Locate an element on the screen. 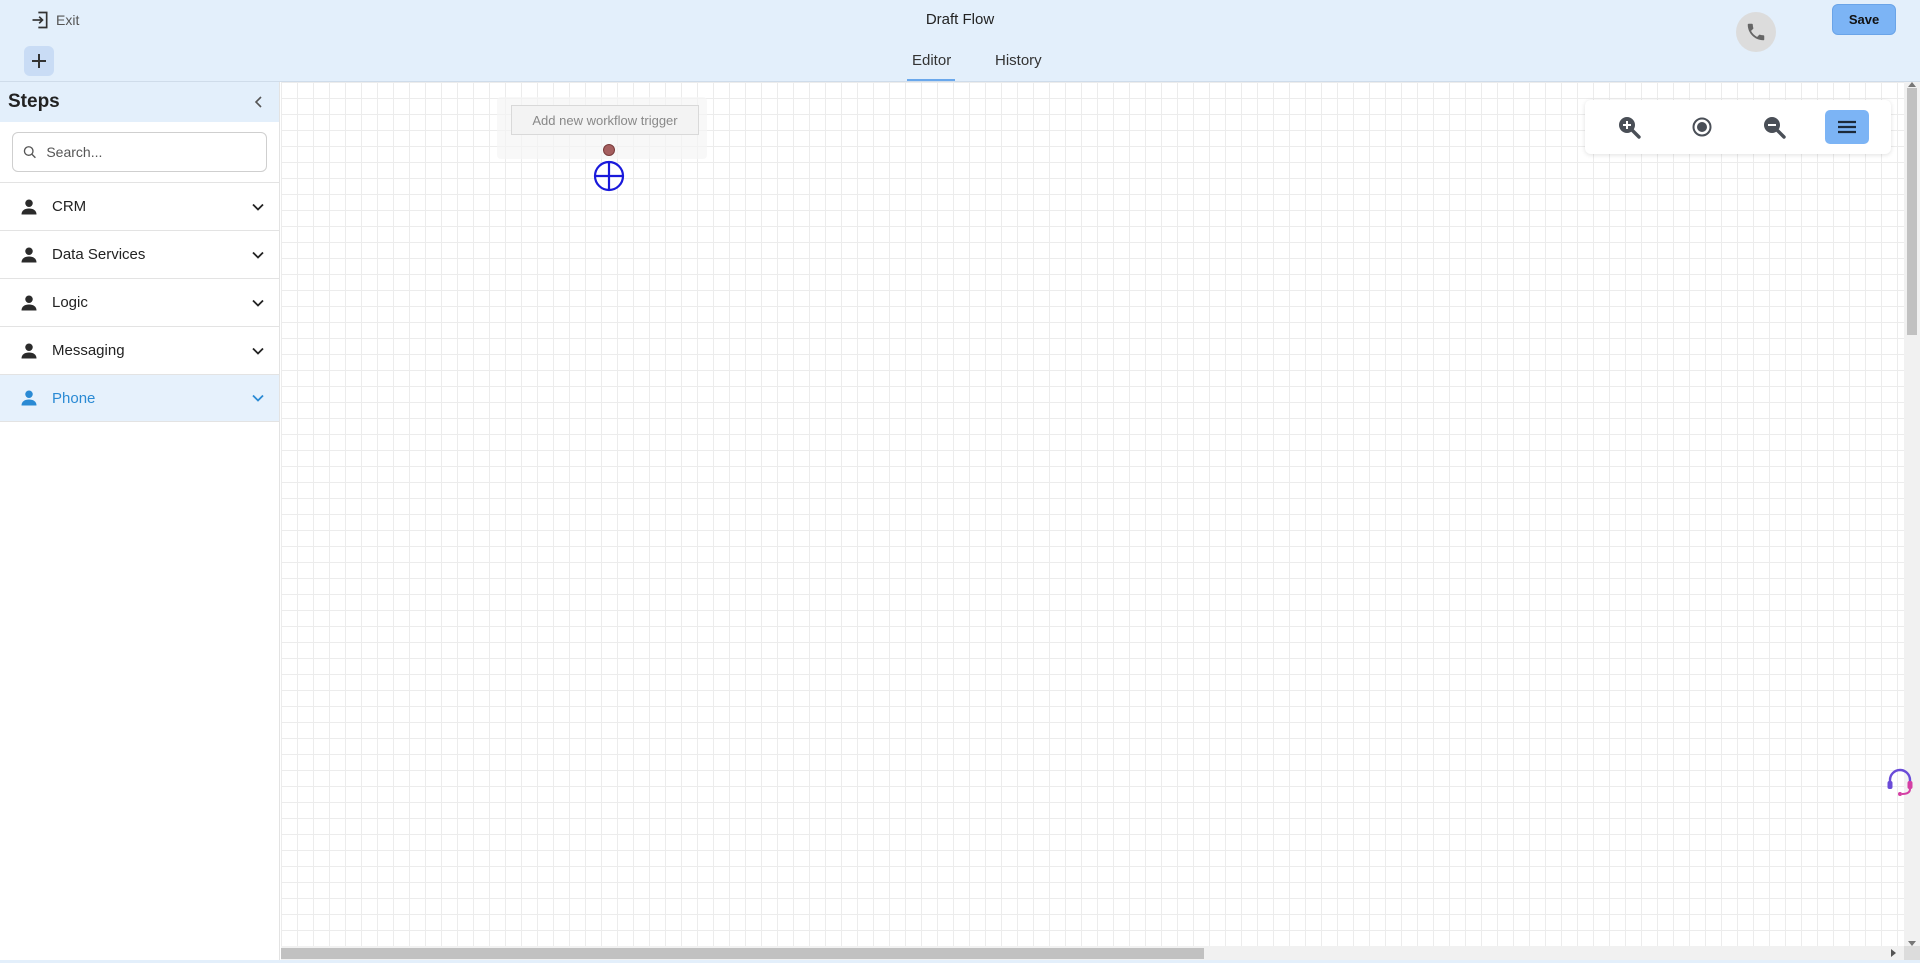 The height and width of the screenshot is (963, 1920). exit-button: Exit is located at coordinates (54, 20).